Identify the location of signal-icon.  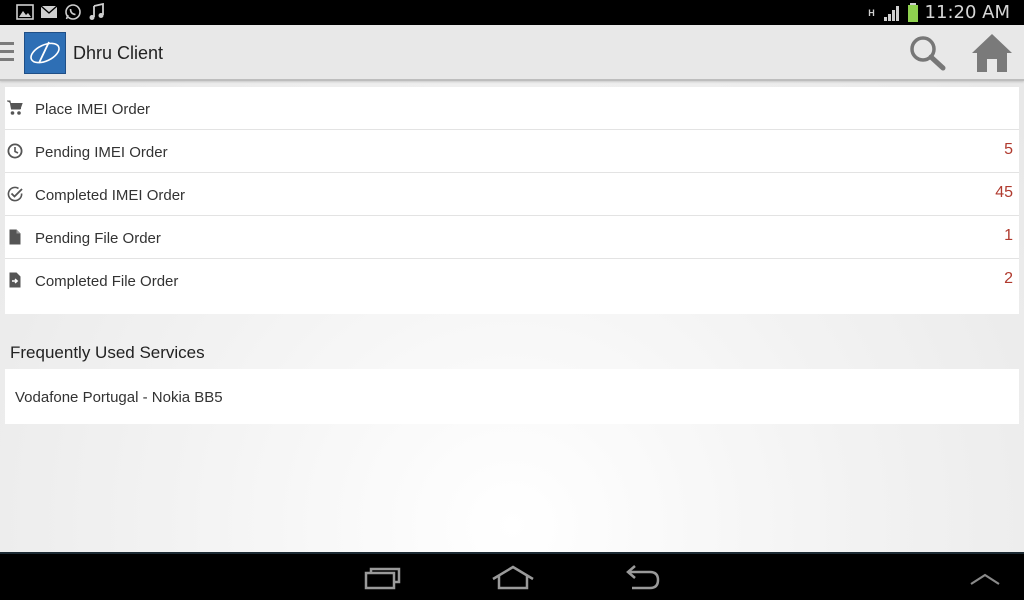
(891, 13).